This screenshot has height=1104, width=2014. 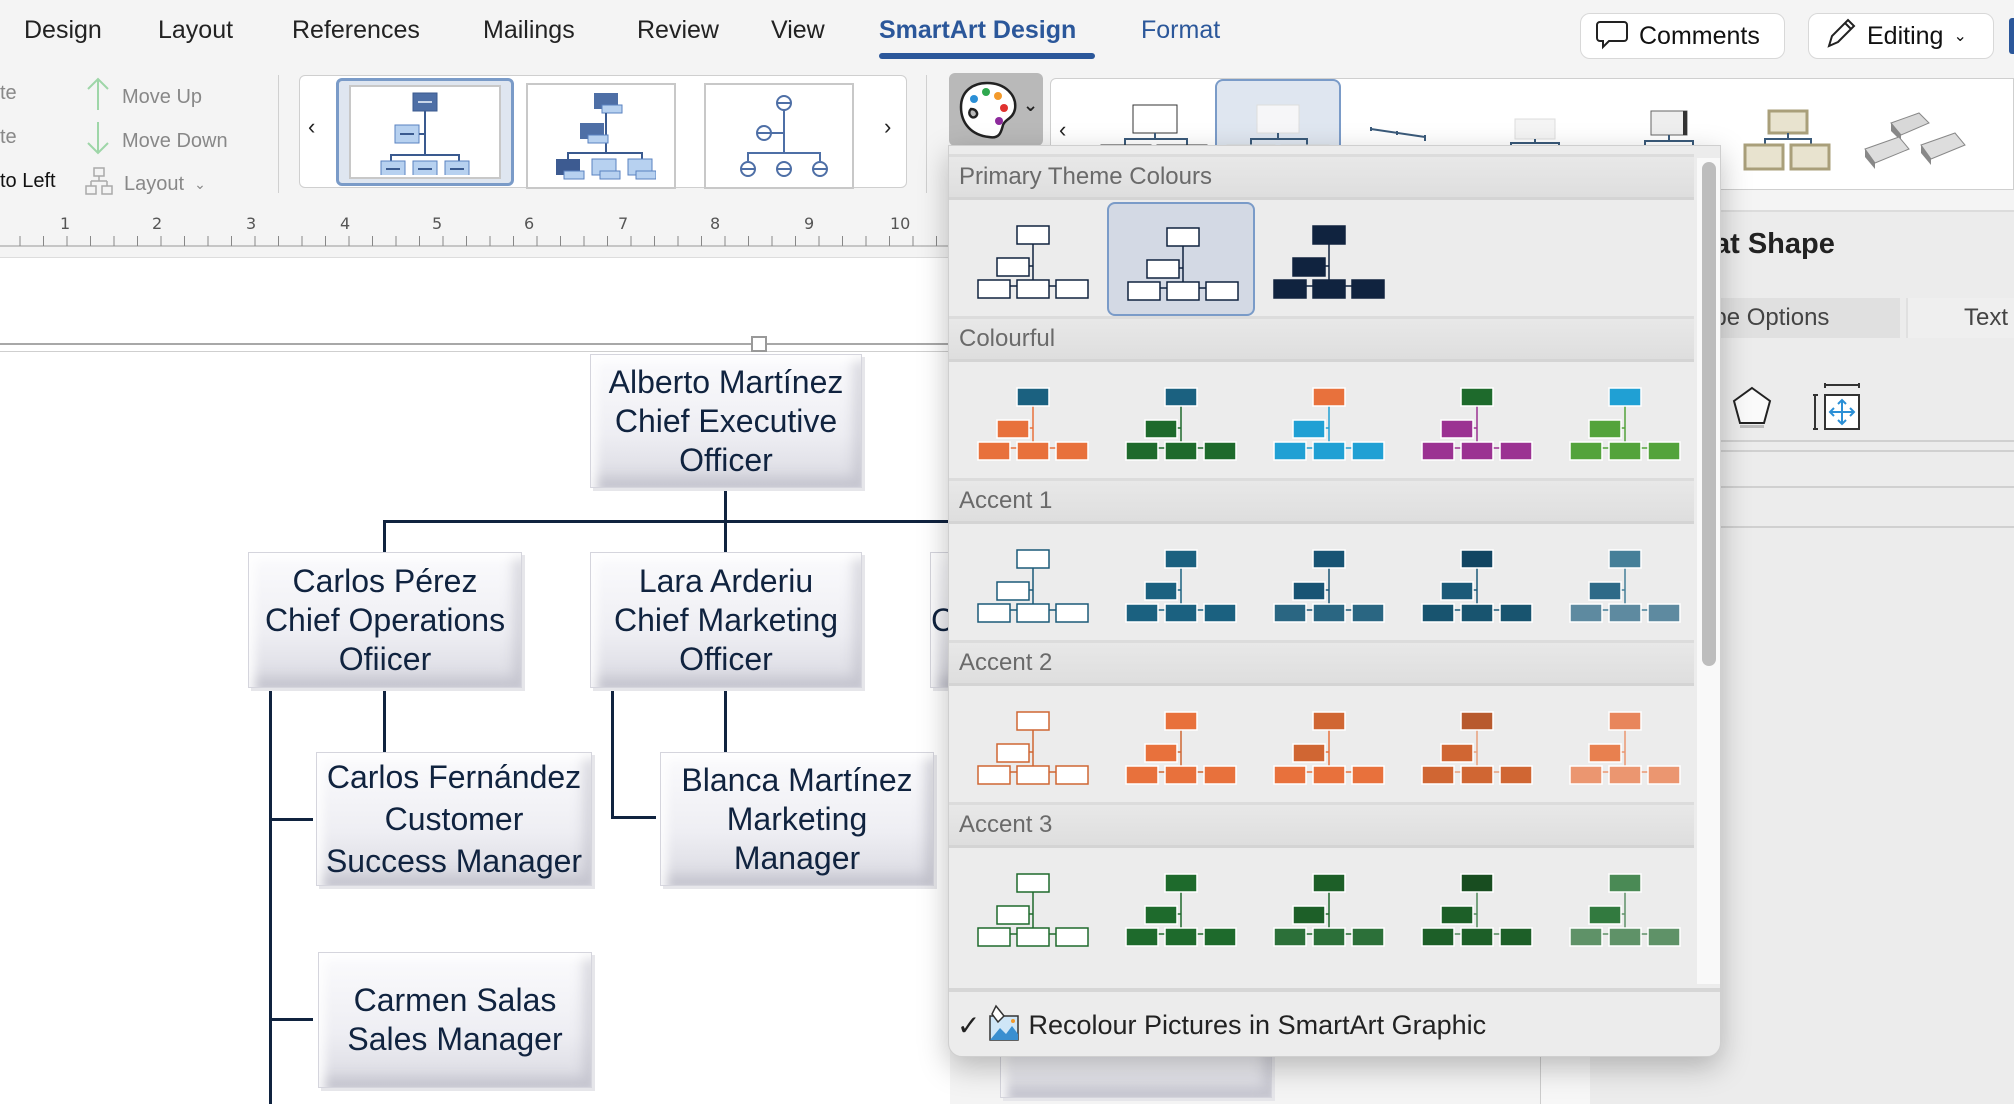 What do you see at coordinates (475, 234) in the screenshot?
I see `horizontal-ruler: 1 2 3 4 5 6 7 8 9 10` at bounding box center [475, 234].